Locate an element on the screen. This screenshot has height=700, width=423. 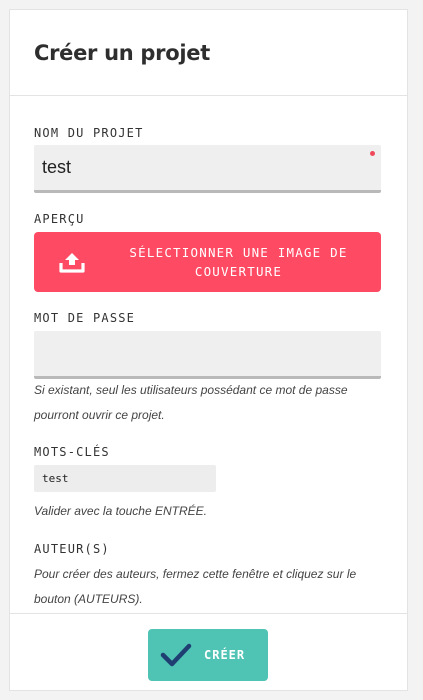
preview-label: APERÇU is located at coordinates (59, 219).